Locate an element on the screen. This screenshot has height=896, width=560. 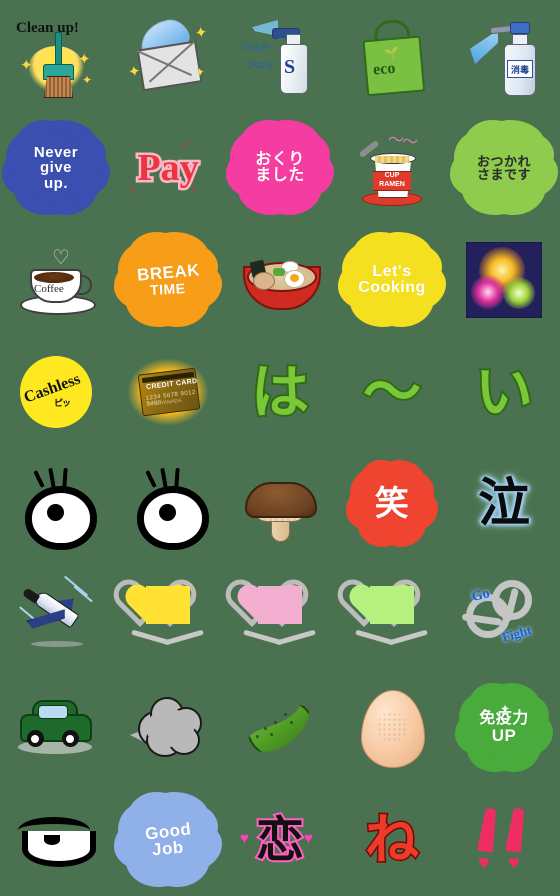
otsukaresama-sticker: おつかれ さまです is located at coordinates (502, 168).